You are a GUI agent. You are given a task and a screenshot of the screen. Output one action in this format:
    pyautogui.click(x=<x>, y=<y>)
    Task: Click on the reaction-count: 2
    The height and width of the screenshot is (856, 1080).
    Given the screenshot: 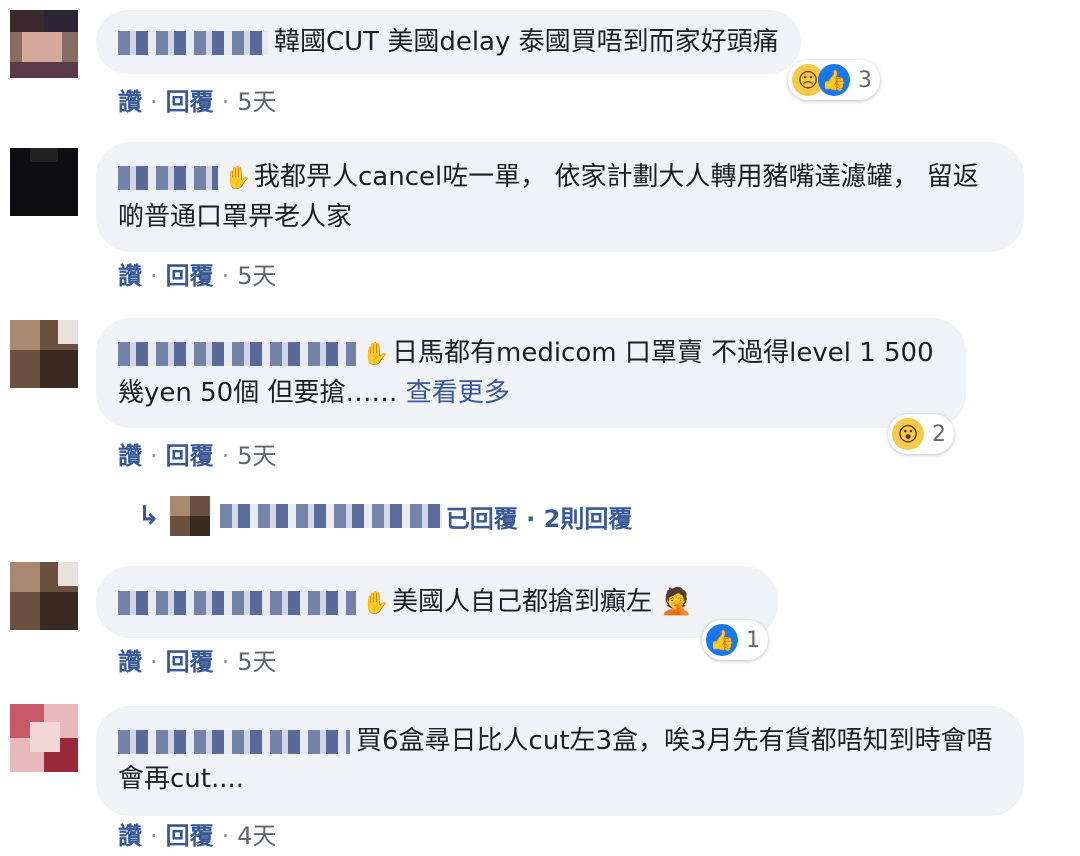 What is the action you would take?
    pyautogui.click(x=939, y=434)
    